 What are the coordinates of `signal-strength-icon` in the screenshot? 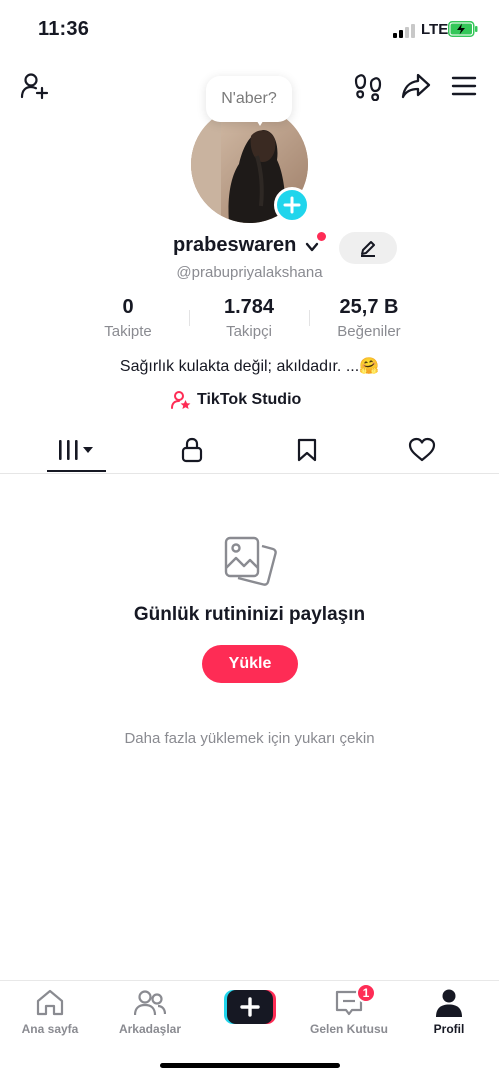 It's located at (405, 31).